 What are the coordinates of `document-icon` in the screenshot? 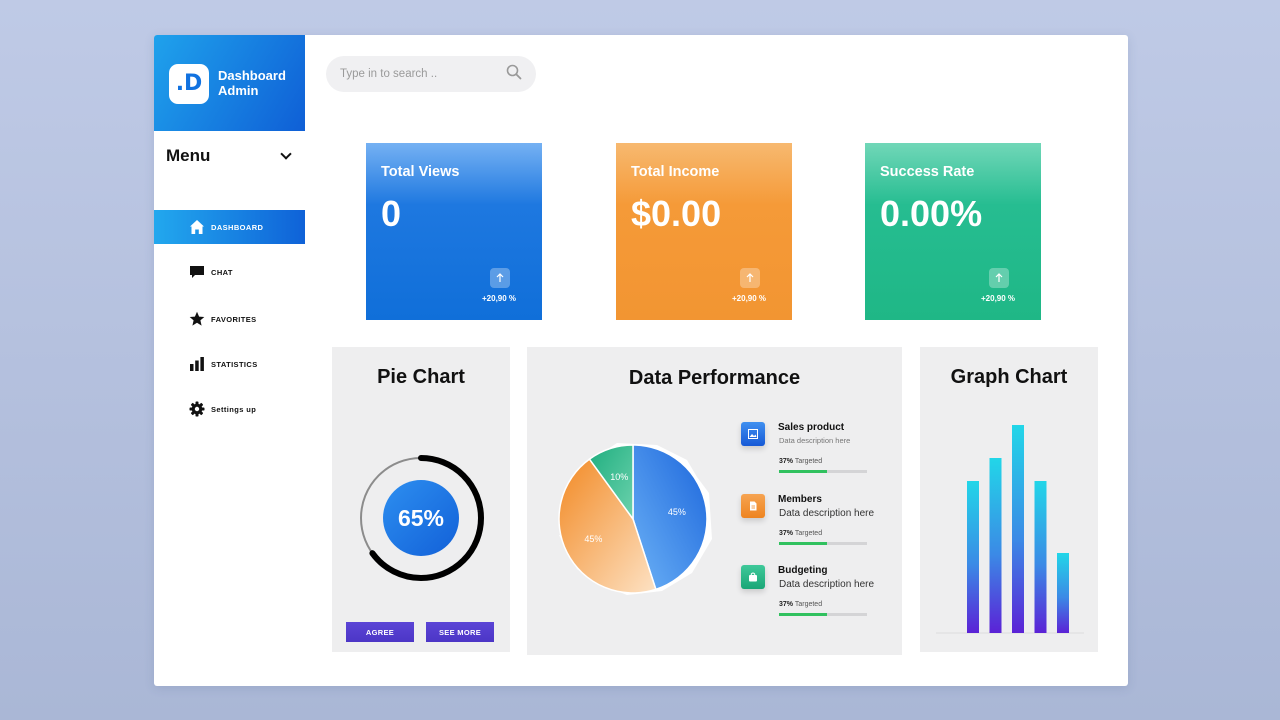 It's located at (753, 506).